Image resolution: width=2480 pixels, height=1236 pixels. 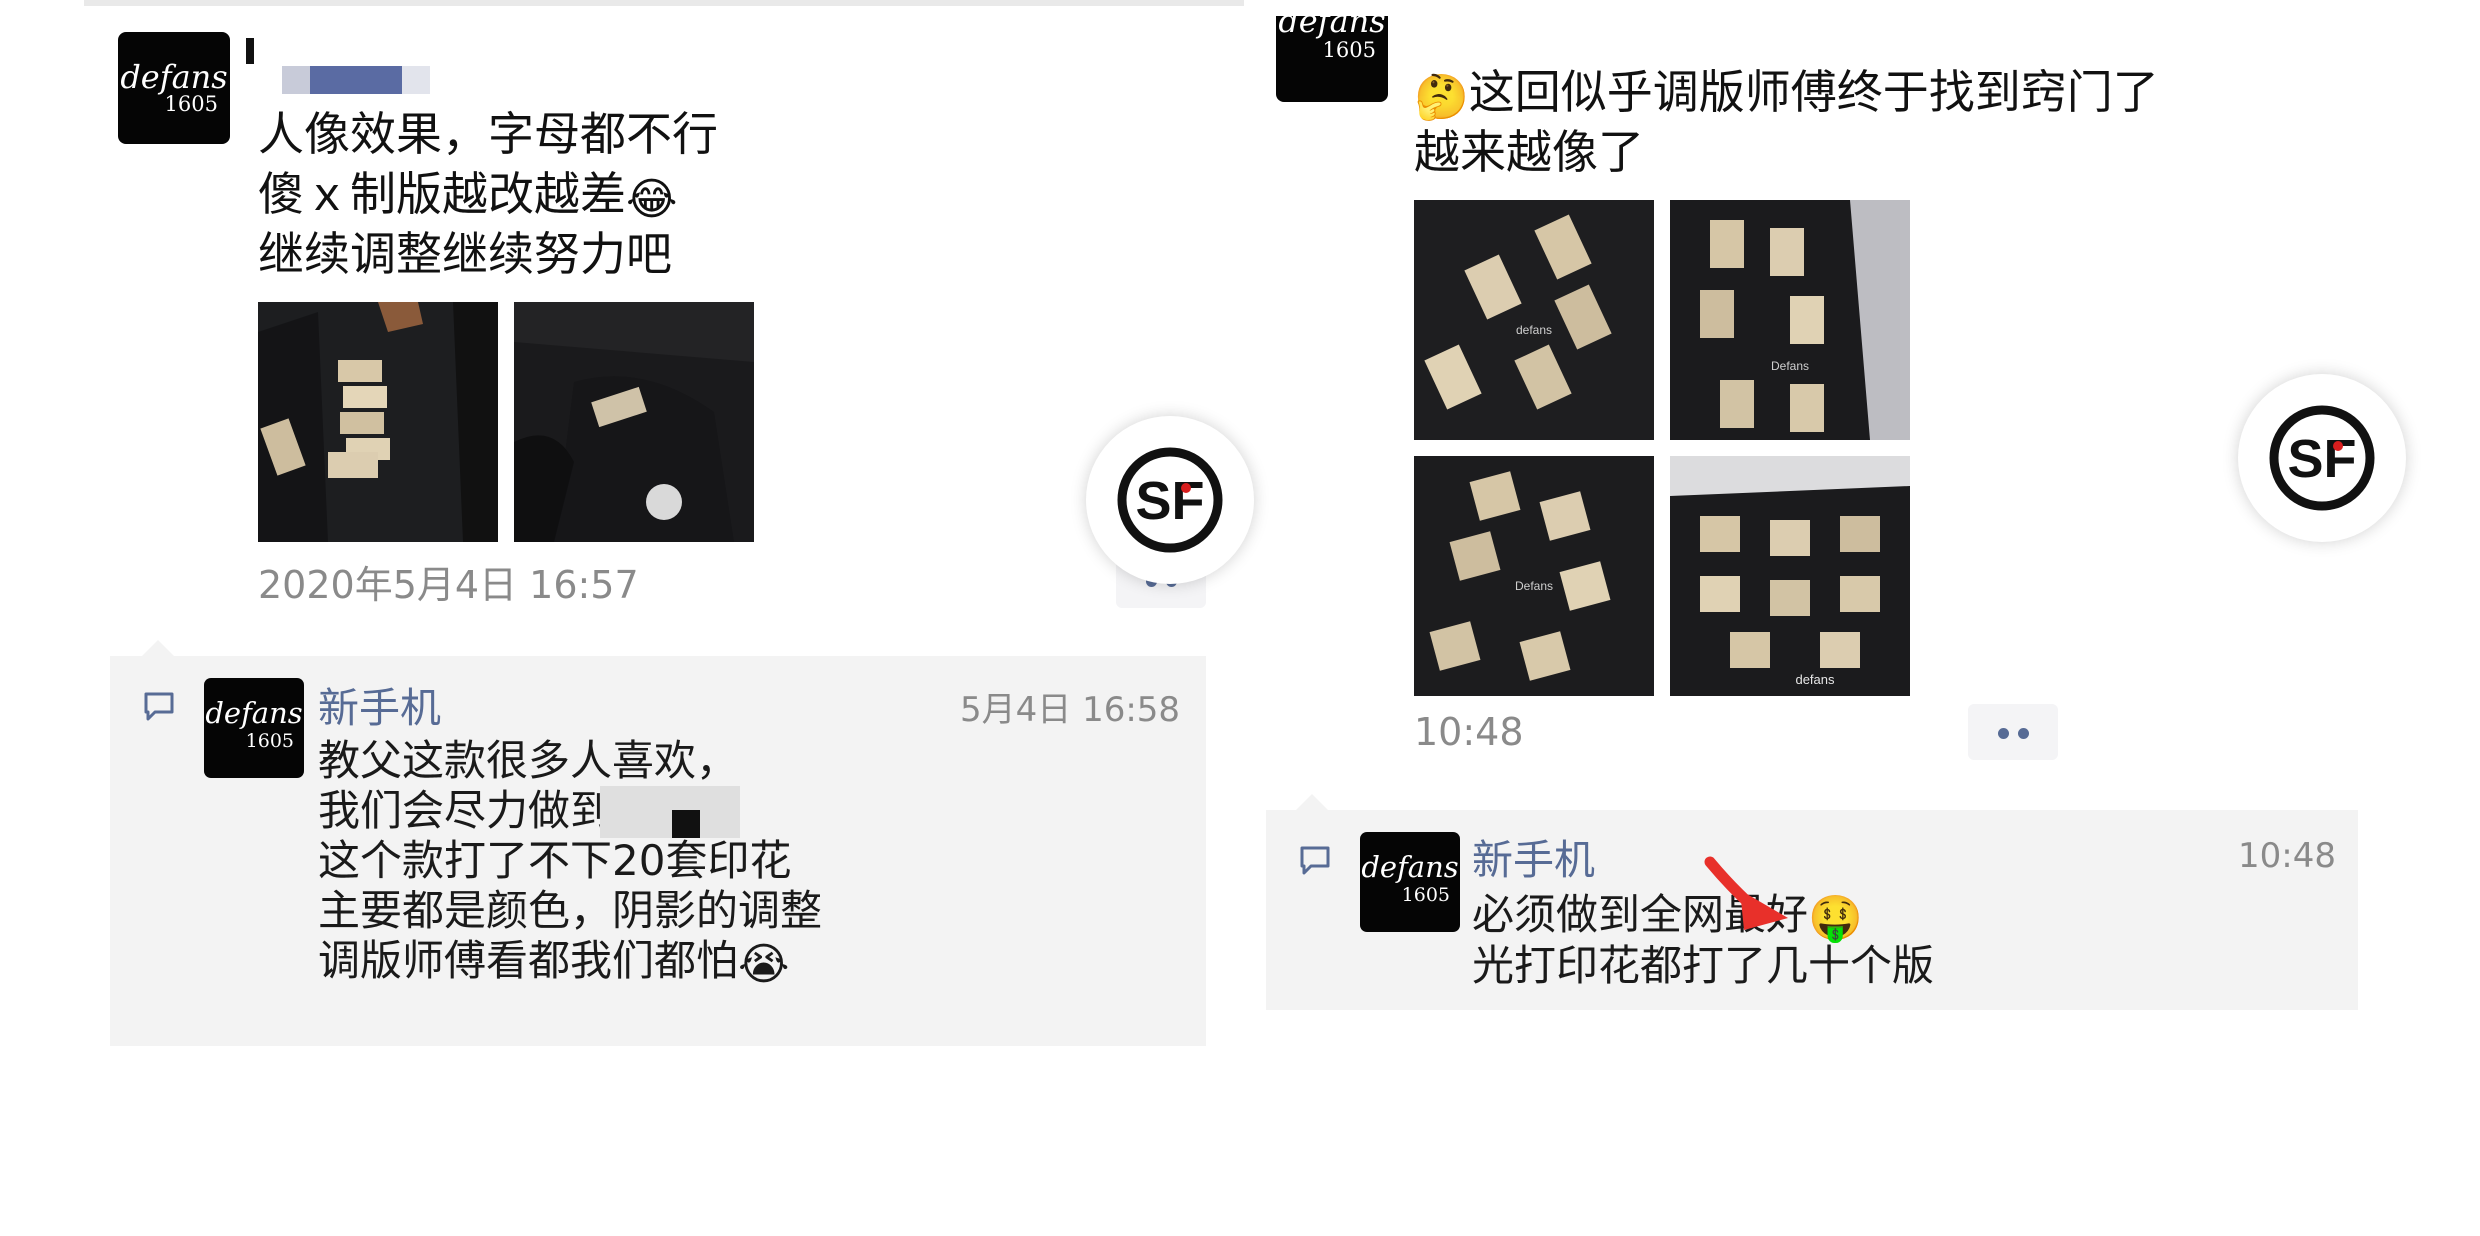 I want to click on crying-emoji: 😭, so click(x=764, y=964).